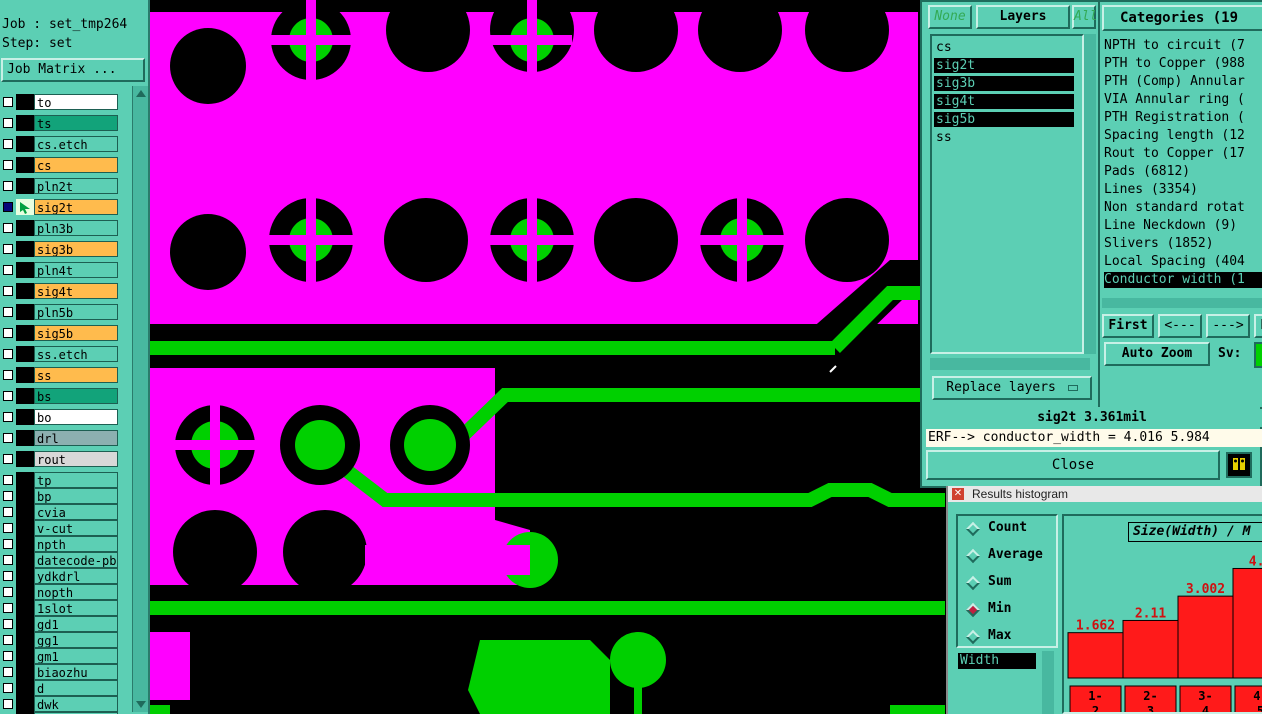 Image resolution: width=1262 pixels, height=714 pixels. What do you see at coordinates (997, 661) in the screenshot?
I see `field-selector: Width` at bounding box center [997, 661].